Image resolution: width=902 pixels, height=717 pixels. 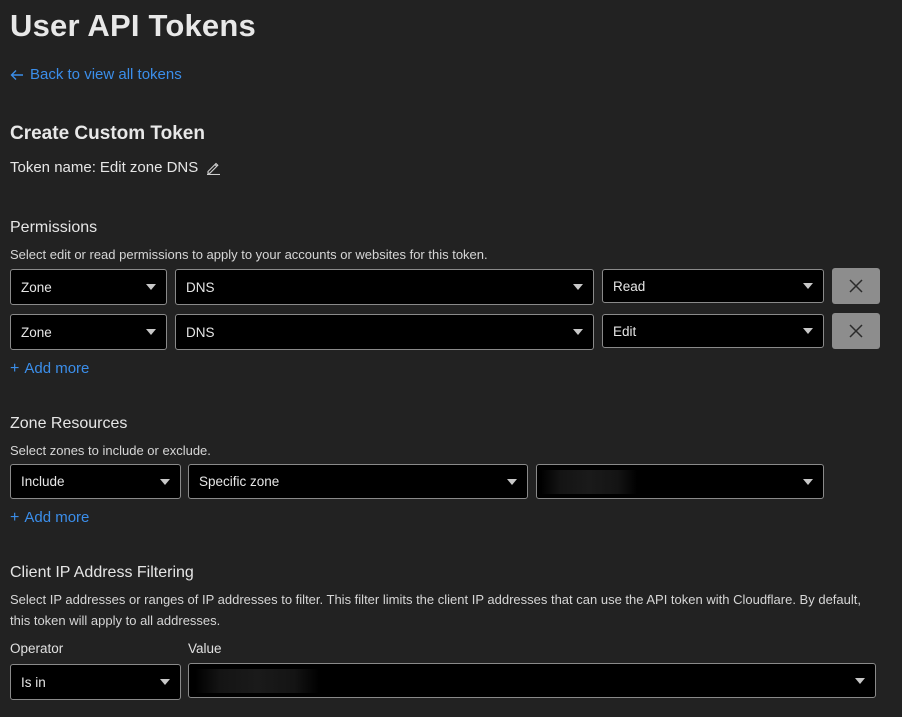 What do you see at coordinates (589, 482) in the screenshot?
I see `redacted-zone-value` at bounding box center [589, 482].